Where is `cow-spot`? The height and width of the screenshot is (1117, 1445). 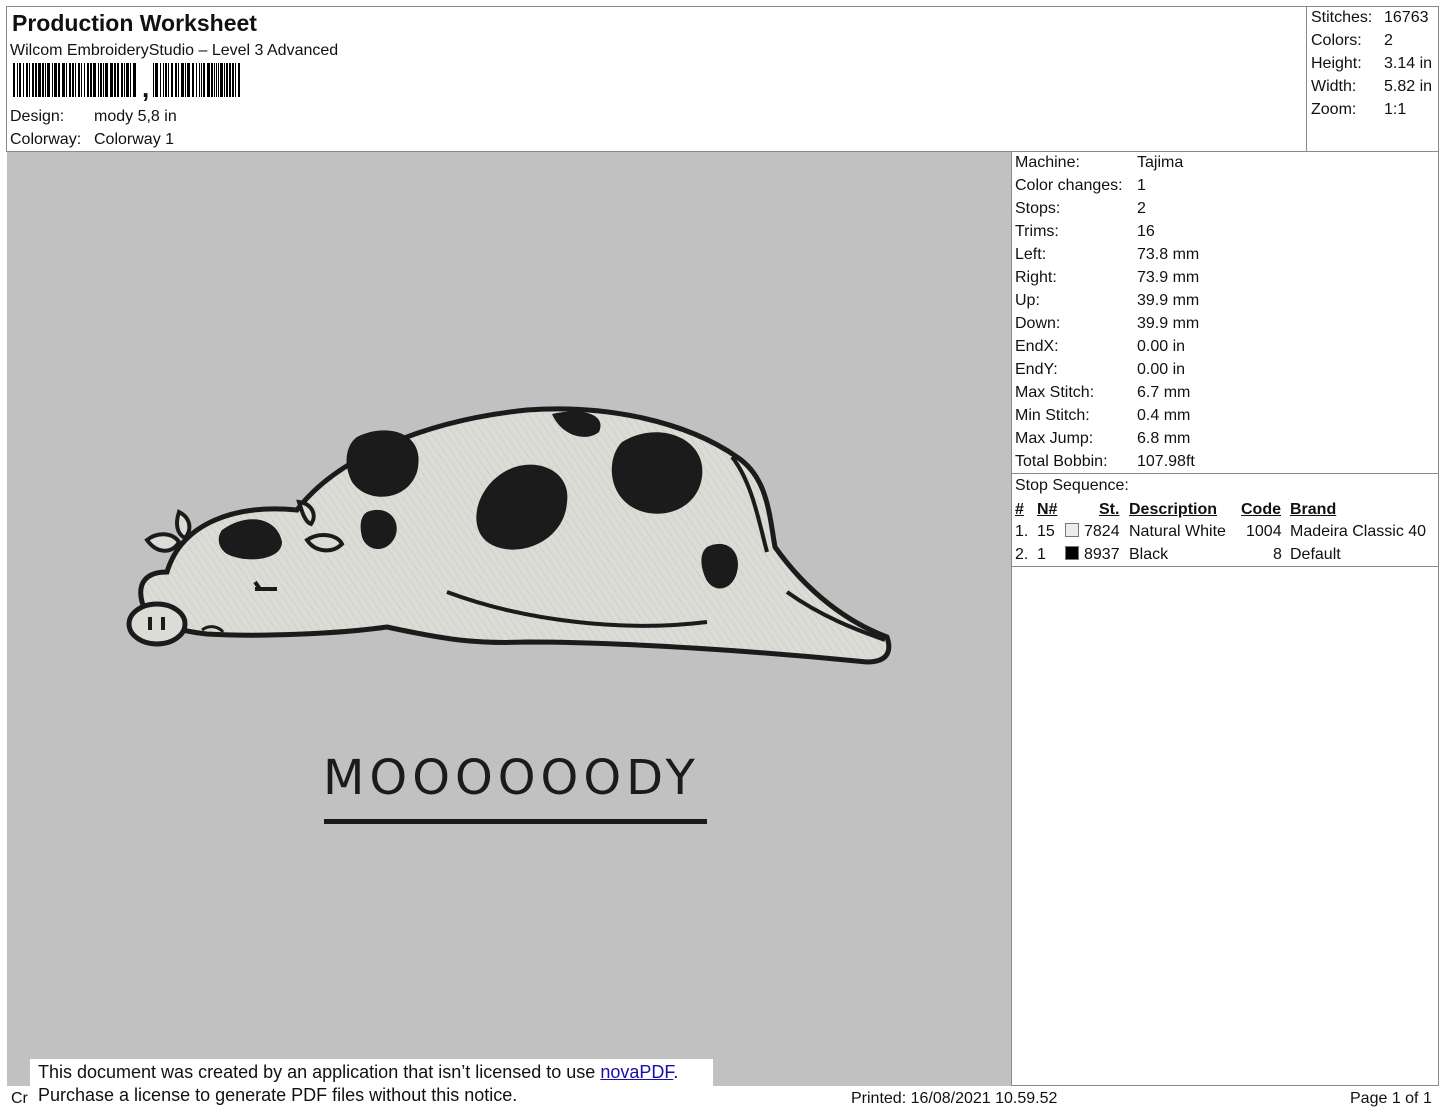
cow-spot is located at coordinates (657, 473).